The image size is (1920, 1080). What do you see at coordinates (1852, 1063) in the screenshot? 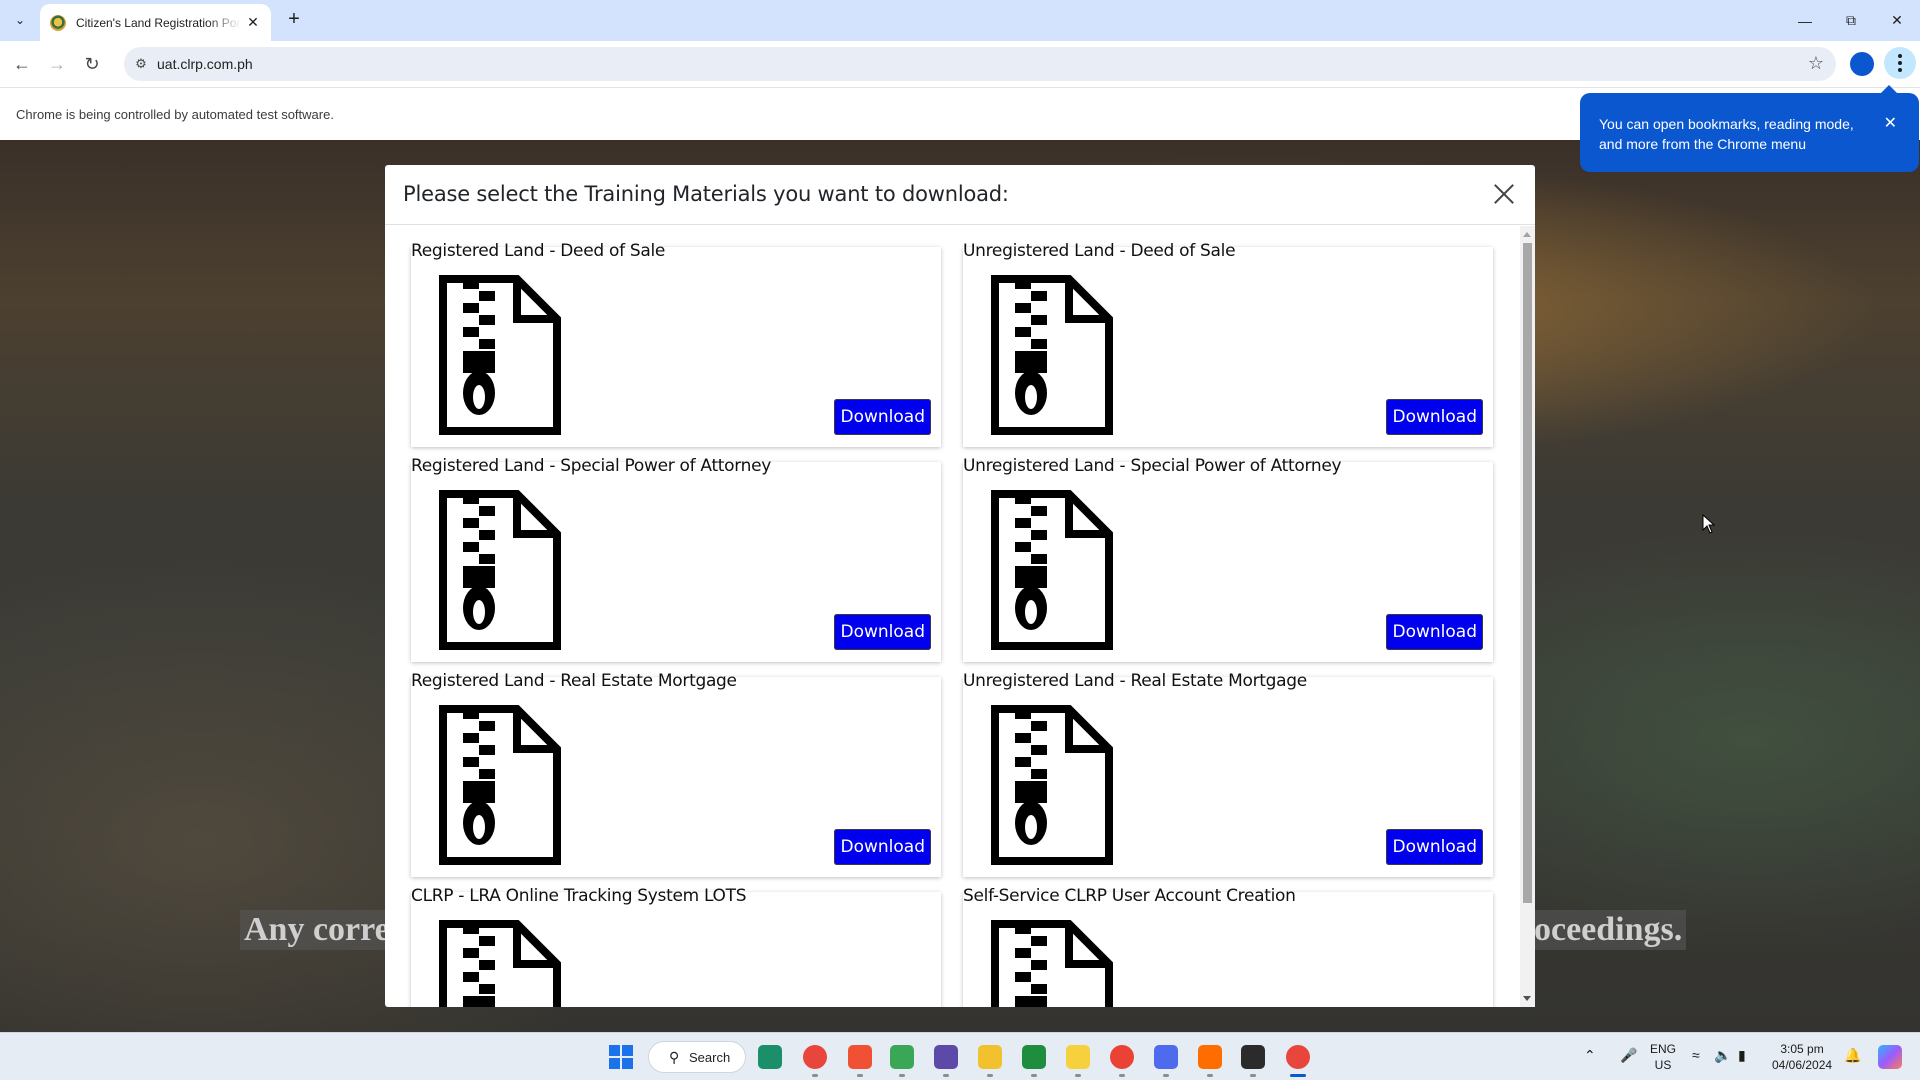
I see `notification-bell-icon: 🔔` at bounding box center [1852, 1063].